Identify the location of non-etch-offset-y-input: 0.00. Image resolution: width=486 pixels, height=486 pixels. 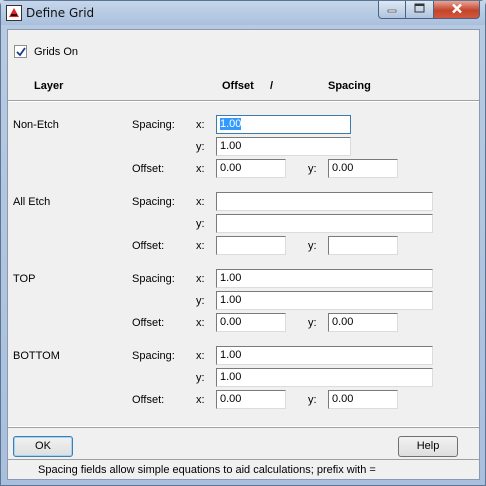
(363, 168).